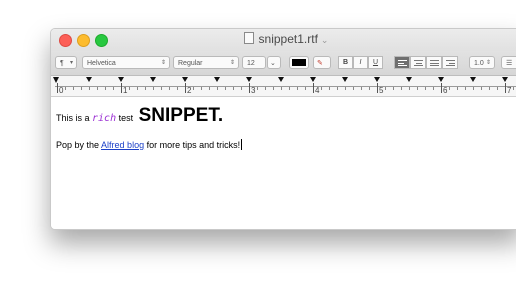 This screenshot has height=300, width=516. What do you see at coordinates (79, 145) in the screenshot?
I see `plain-text: Pop by the` at bounding box center [79, 145].